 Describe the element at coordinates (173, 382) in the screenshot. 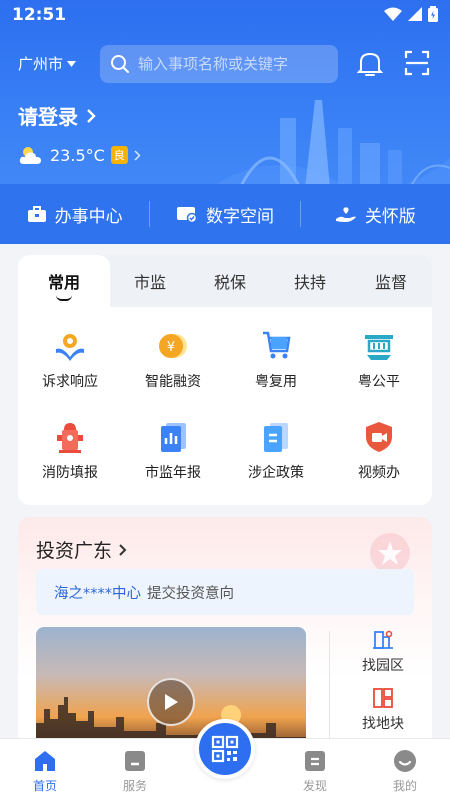

I see `service-label: 智能融资` at that location.